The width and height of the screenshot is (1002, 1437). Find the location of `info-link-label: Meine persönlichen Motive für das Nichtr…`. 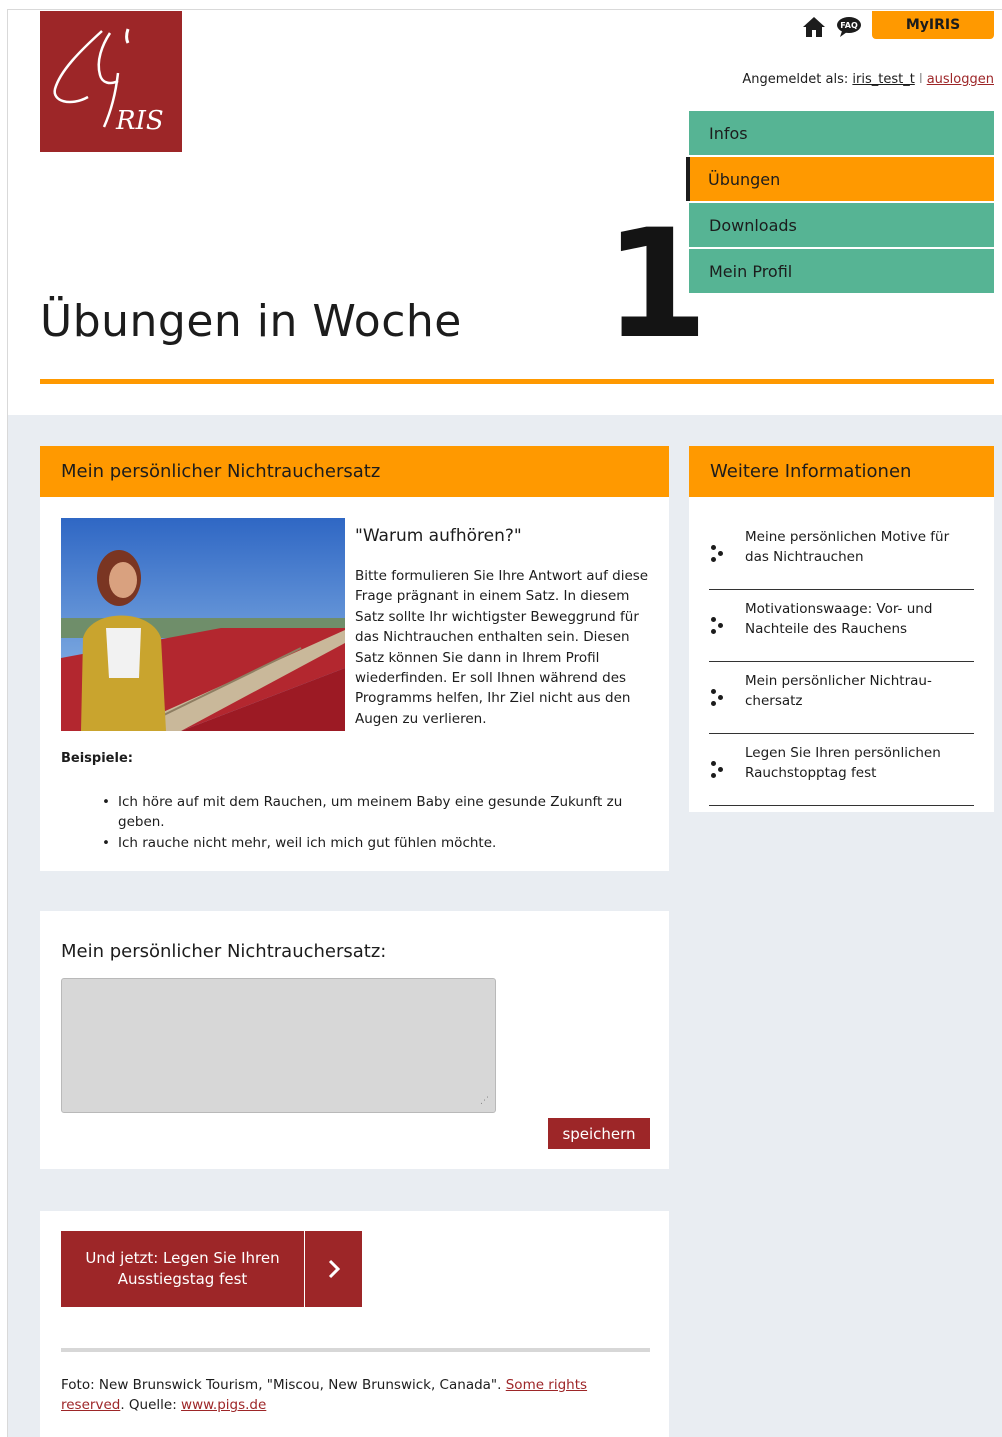

info-link-label: Meine persönlichen Motive für das Nichtr… is located at coordinates (847, 546).